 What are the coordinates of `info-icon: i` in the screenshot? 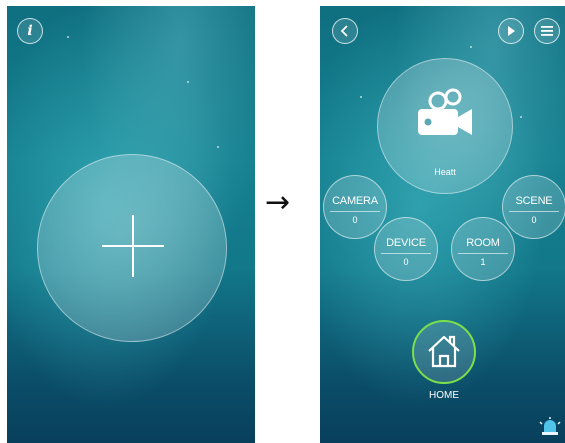 It's located at (30, 31).